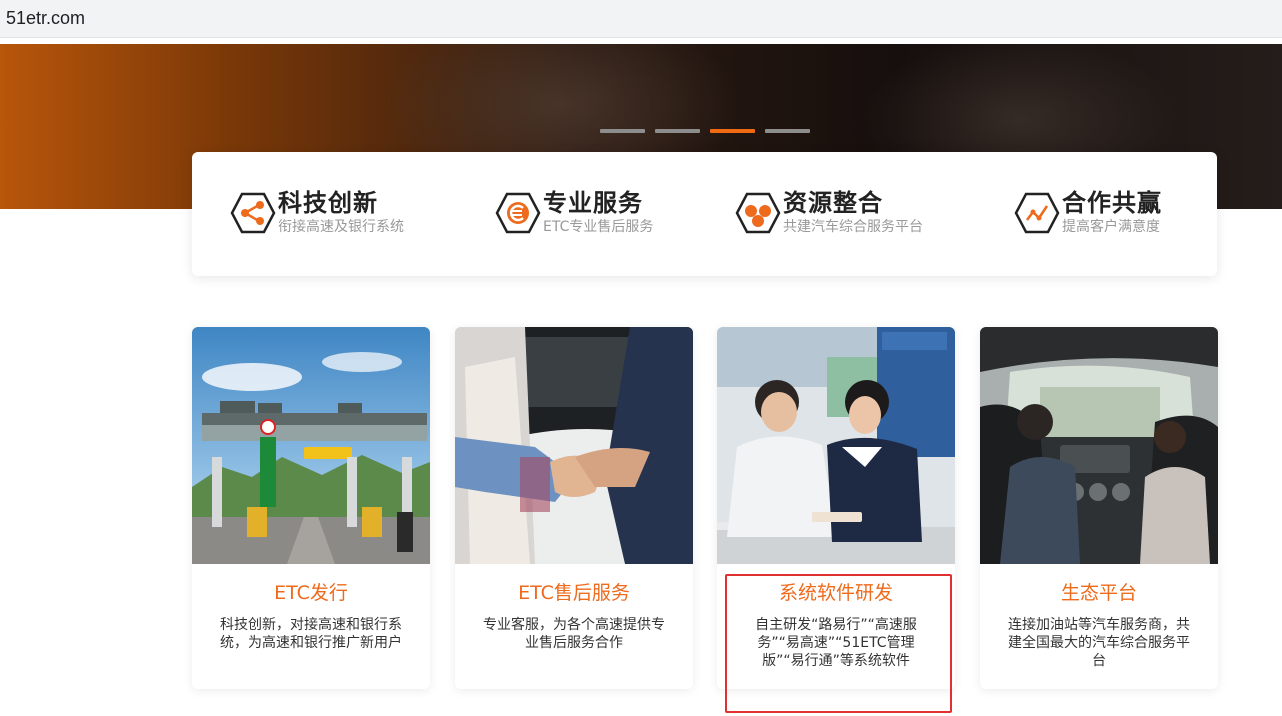 This screenshot has width=1282, height=716. What do you see at coordinates (341, 227) in the screenshot?
I see `feature-subtitle: 衔接高速及银行系统` at bounding box center [341, 227].